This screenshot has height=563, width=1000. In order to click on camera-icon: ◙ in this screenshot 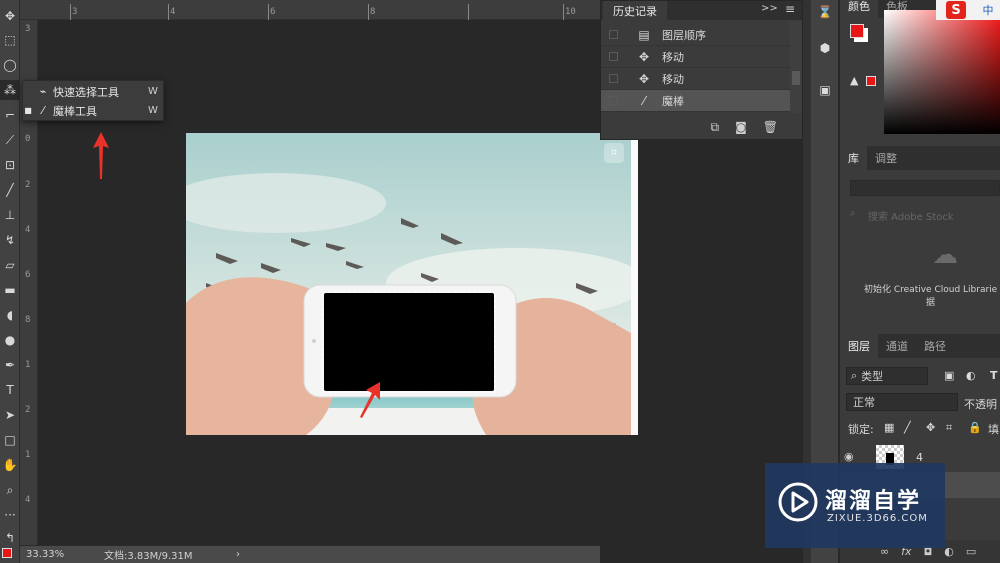, I will do `click(741, 127)`.